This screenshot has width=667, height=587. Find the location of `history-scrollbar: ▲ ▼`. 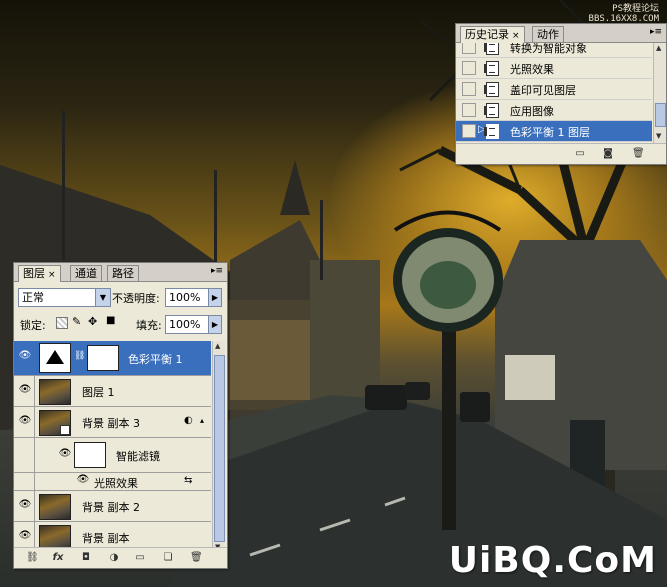

history-scrollbar: ▲ ▼ is located at coordinates (659, 93).